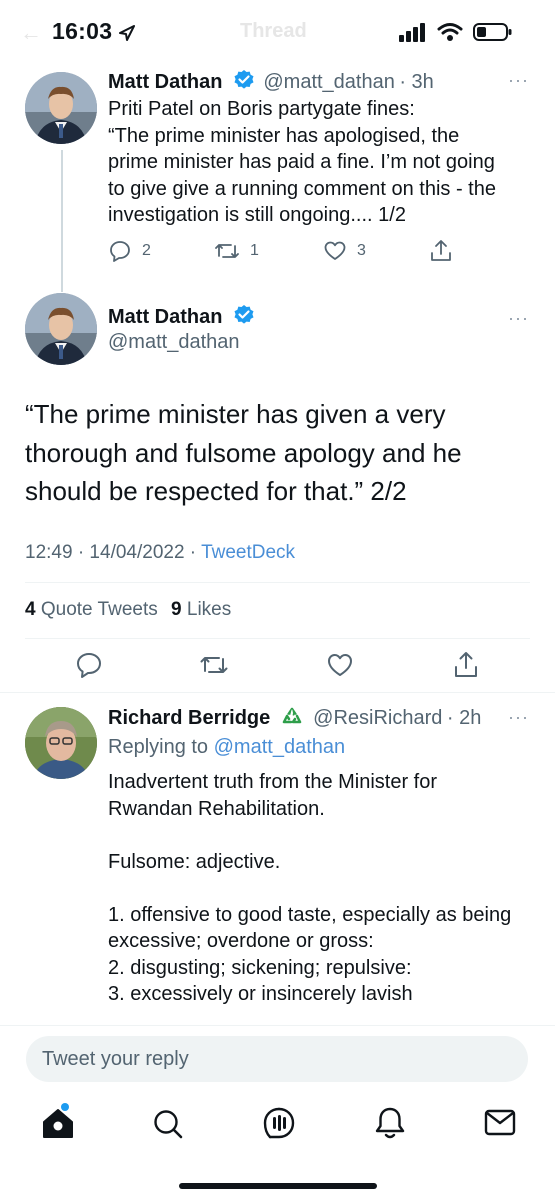 Image resolution: width=555 pixels, height=1200 pixels. Describe the element at coordinates (216, 808) in the screenshot. I see `reply-line: Rwandan Rehabilitation.` at that location.